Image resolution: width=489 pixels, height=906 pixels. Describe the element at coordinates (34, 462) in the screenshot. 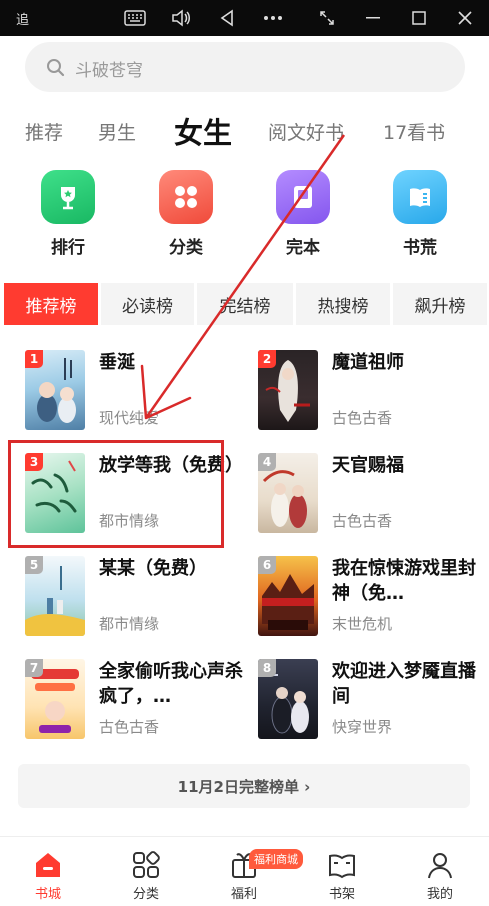

I see `rank-badge: 3` at that location.